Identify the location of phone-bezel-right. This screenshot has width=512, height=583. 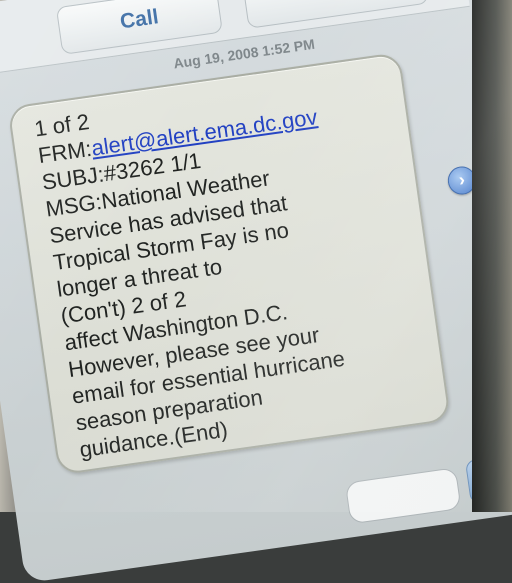
(492, 256).